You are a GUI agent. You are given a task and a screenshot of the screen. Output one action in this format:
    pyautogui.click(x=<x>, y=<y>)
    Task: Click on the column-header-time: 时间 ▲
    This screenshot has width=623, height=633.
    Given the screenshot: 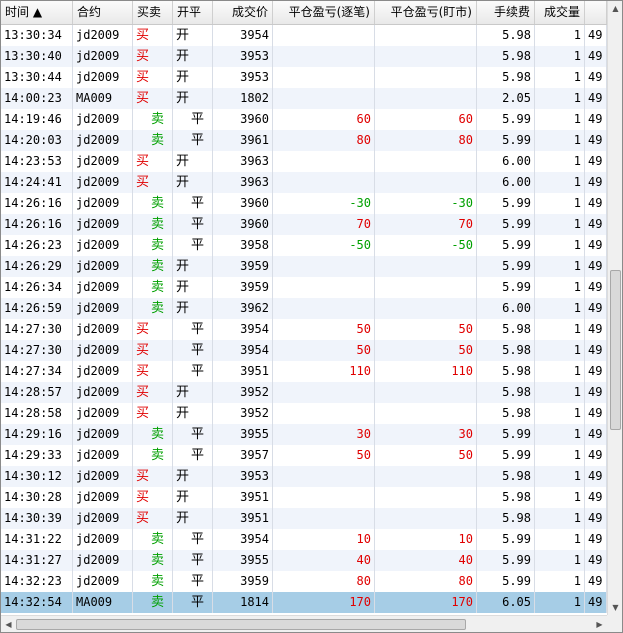 What is the action you would take?
    pyautogui.click(x=37, y=12)
    